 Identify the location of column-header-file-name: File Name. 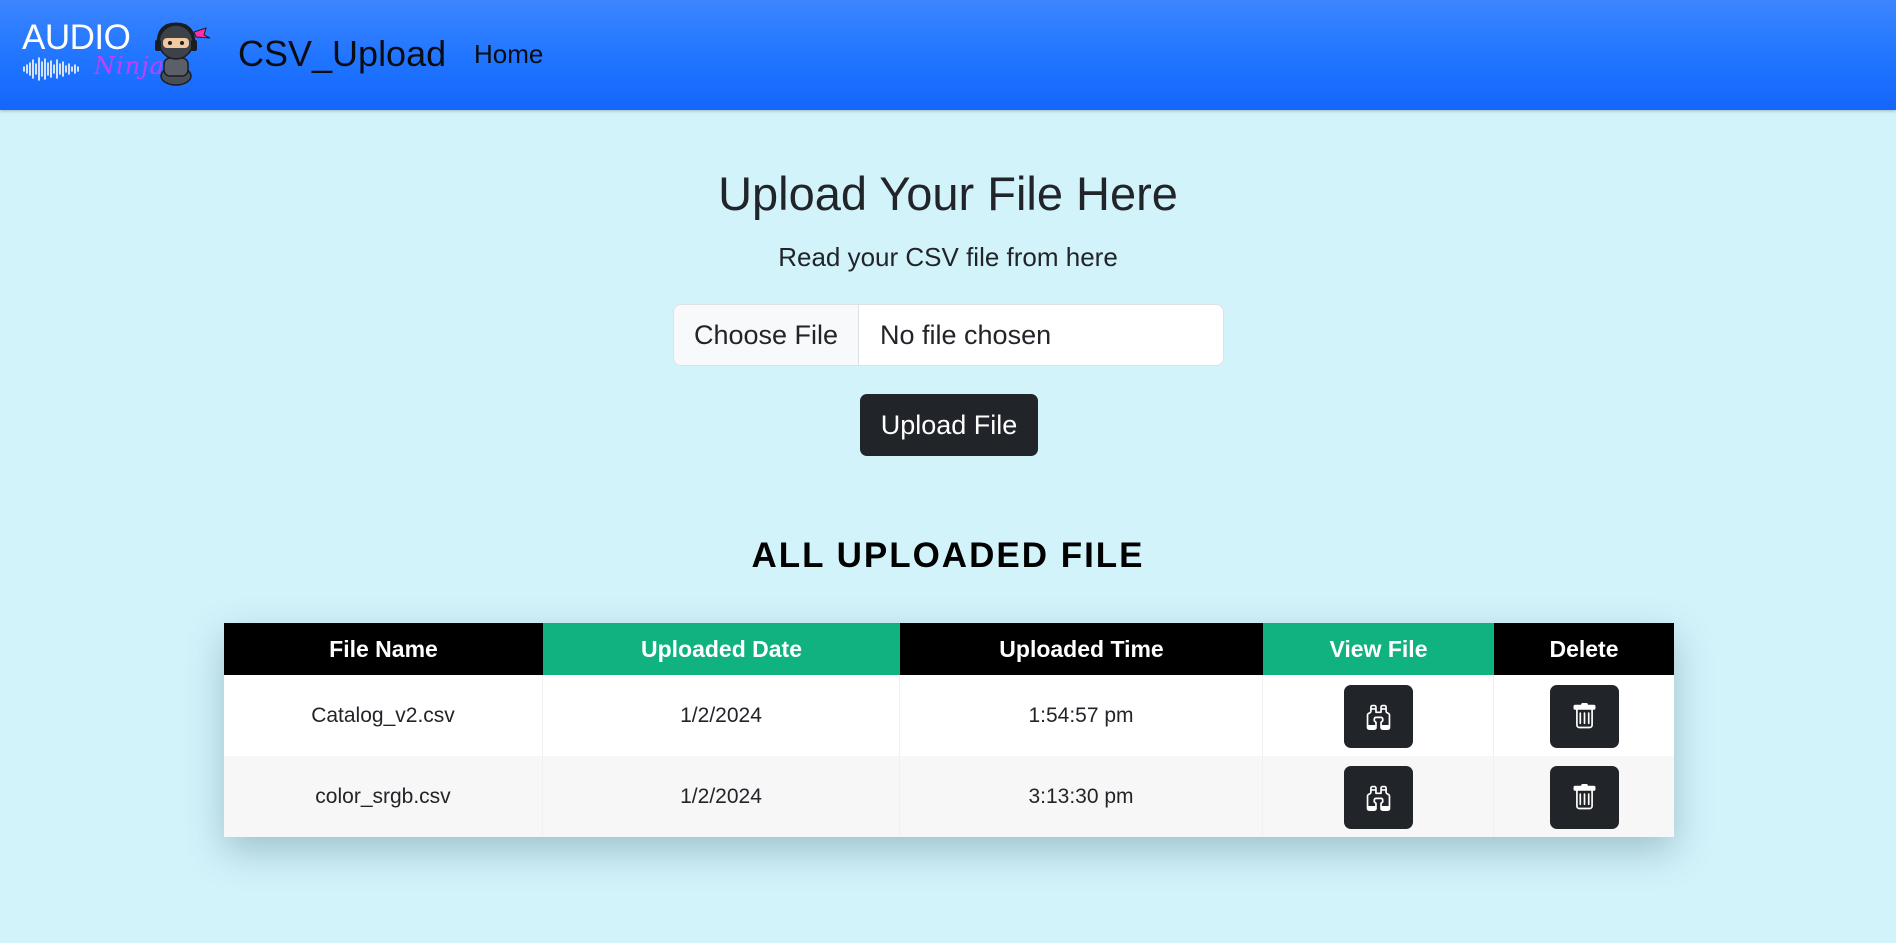
(383, 649).